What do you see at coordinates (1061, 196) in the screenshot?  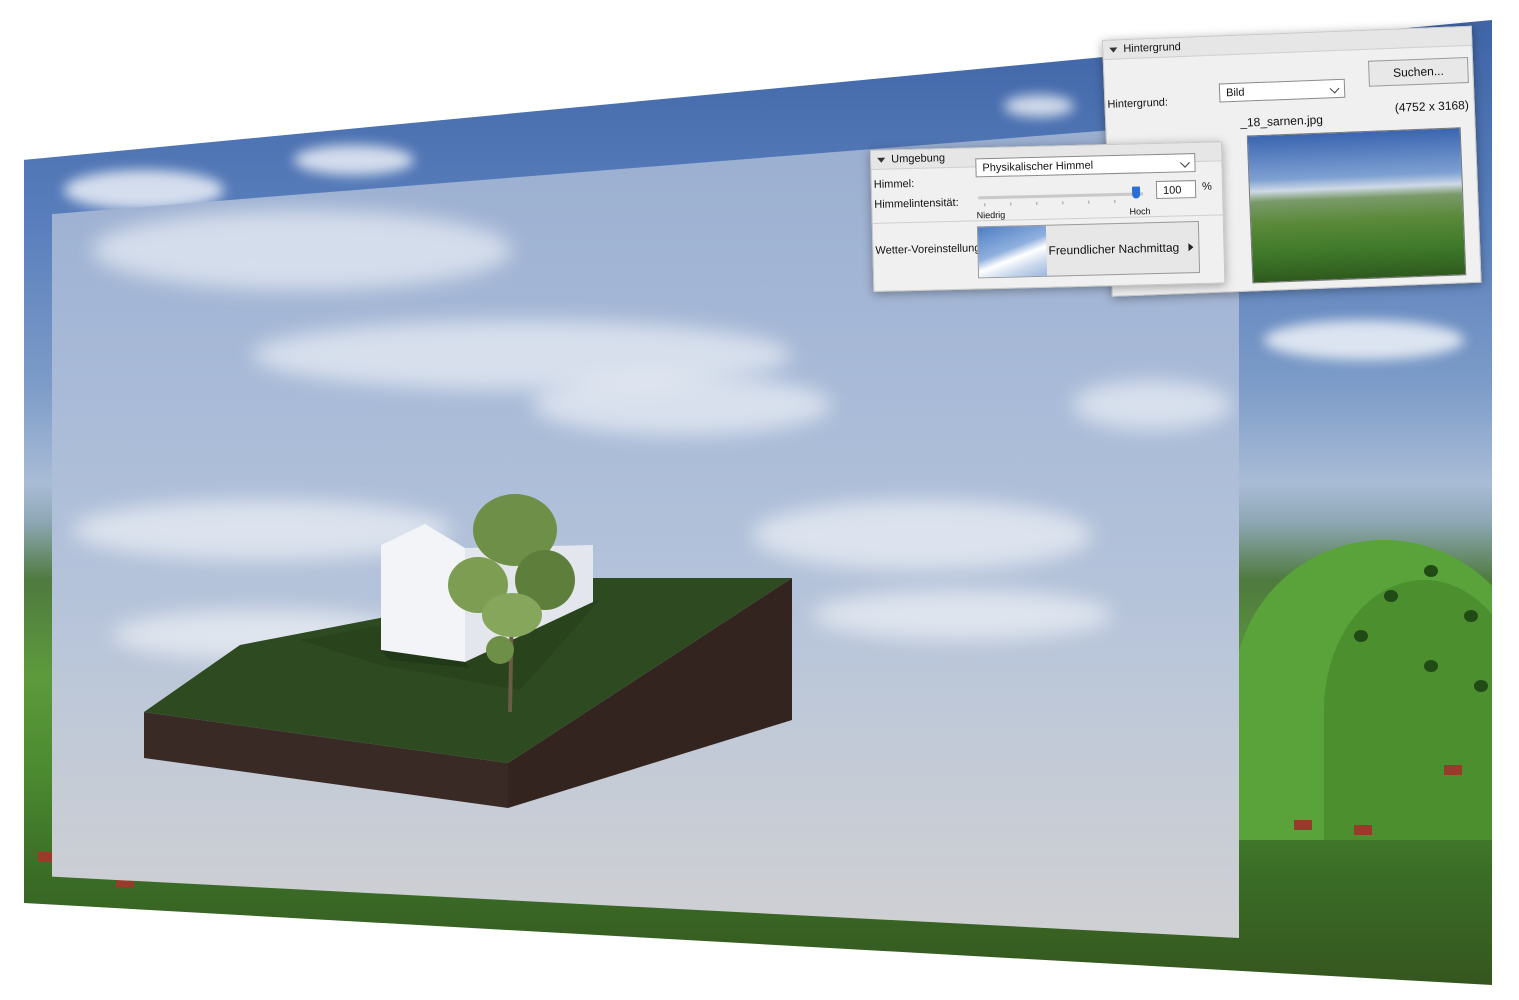 I see `sky-intensity-slider` at bounding box center [1061, 196].